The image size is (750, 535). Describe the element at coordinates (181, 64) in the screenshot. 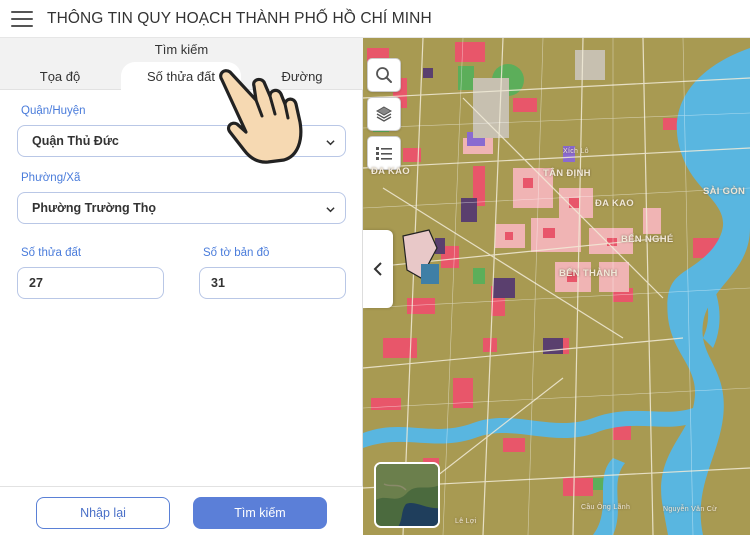

I see `tabs-bar: Tìm kiếm Tọa độ Số thửa đất Đường` at that location.